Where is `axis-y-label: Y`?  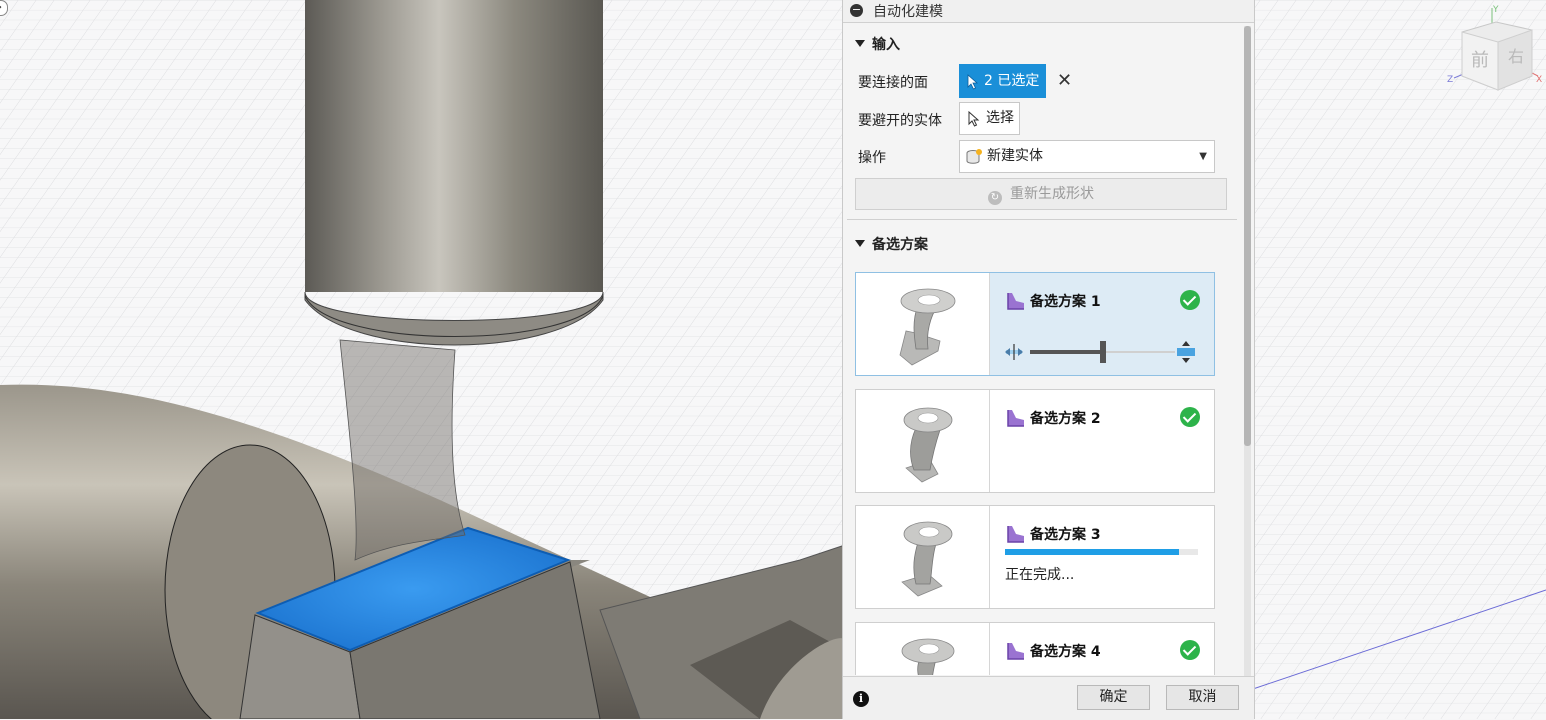
axis-y-label: Y is located at coordinates (1495, 10).